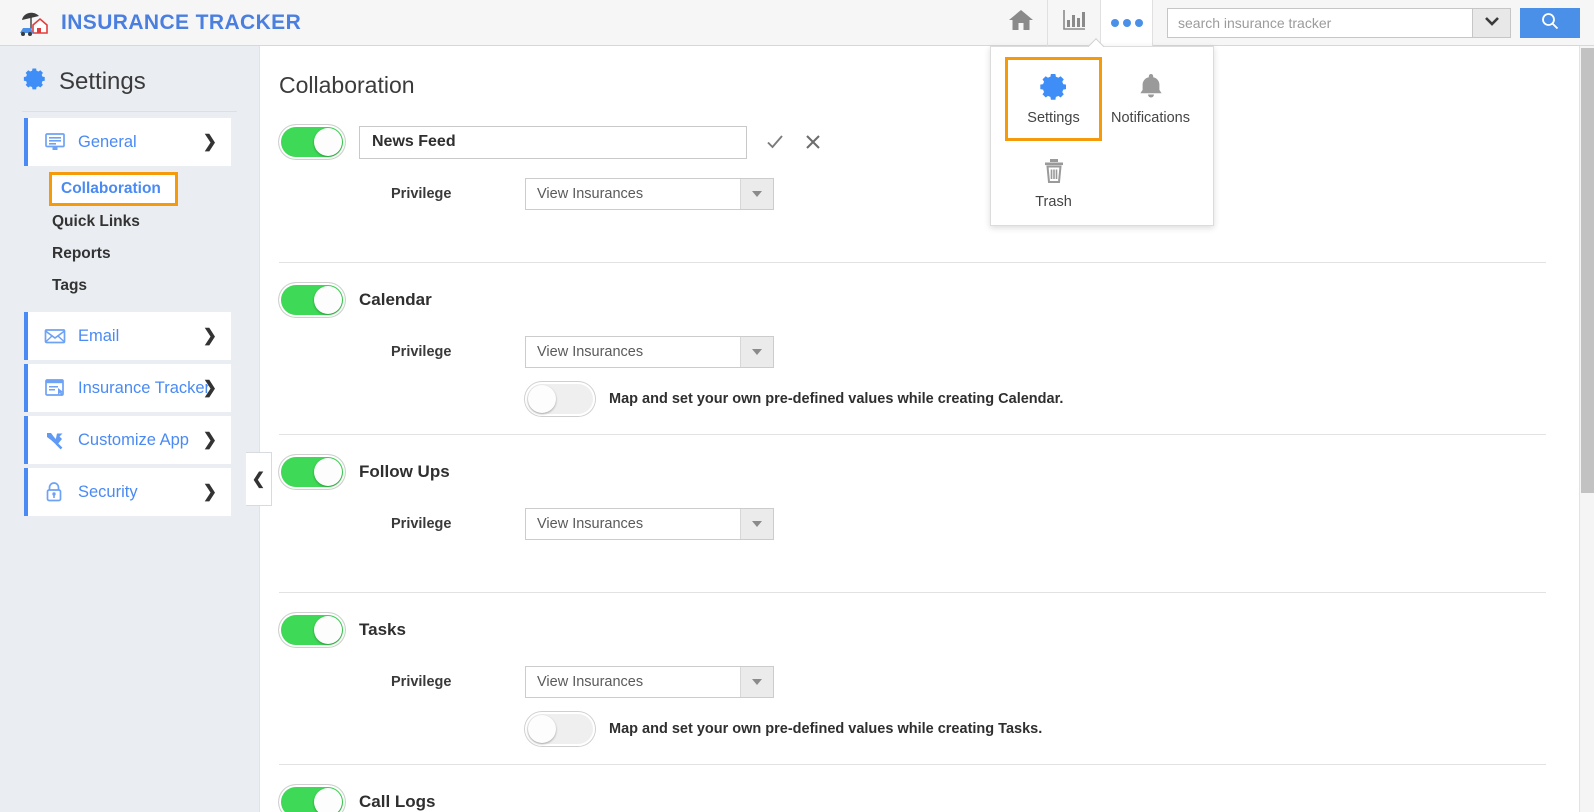 This screenshot has width=1594, height=812. I want to click on scrollbar-thumb, so click(1587, 270).